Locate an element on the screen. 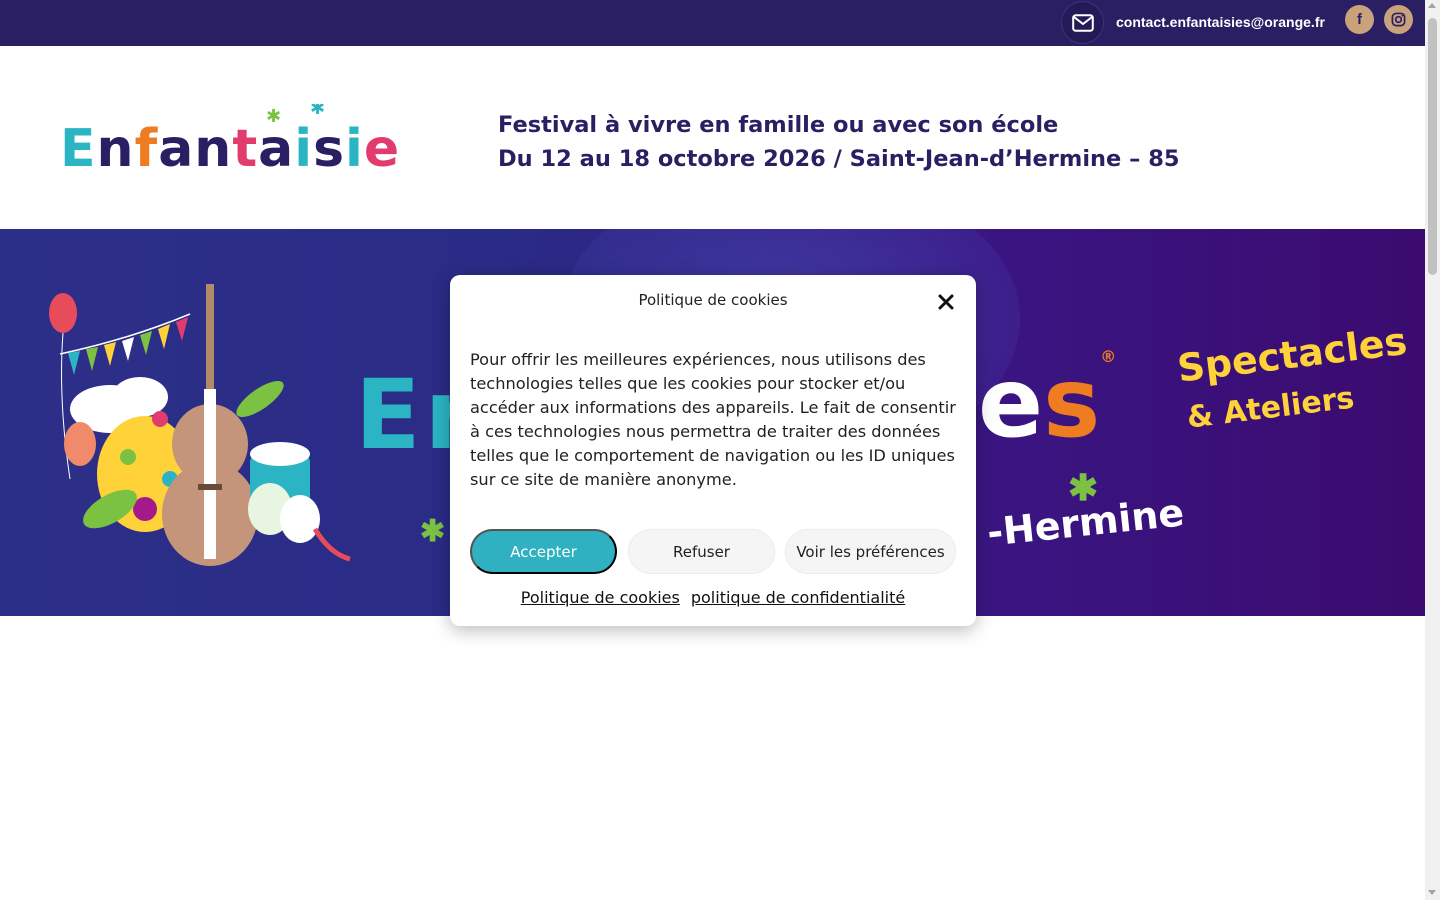 The image size is (1440, 900). site-logo: Enfantaisies ✱ ✱ is located at coordinates (245, 139).